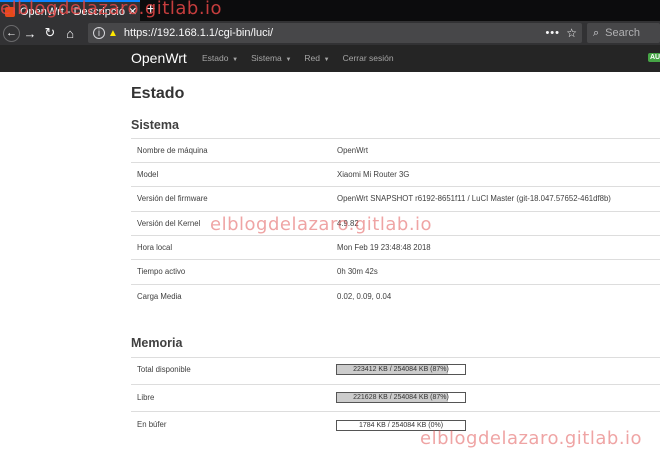 Image resolution: width=660 pixels, height=452 pixels. What do you see at coordinates (395, 296) in the screenshot?
I see `table-row: Carga Media 0.02, 0.09, 0.04` at bounding box center [395, 296].